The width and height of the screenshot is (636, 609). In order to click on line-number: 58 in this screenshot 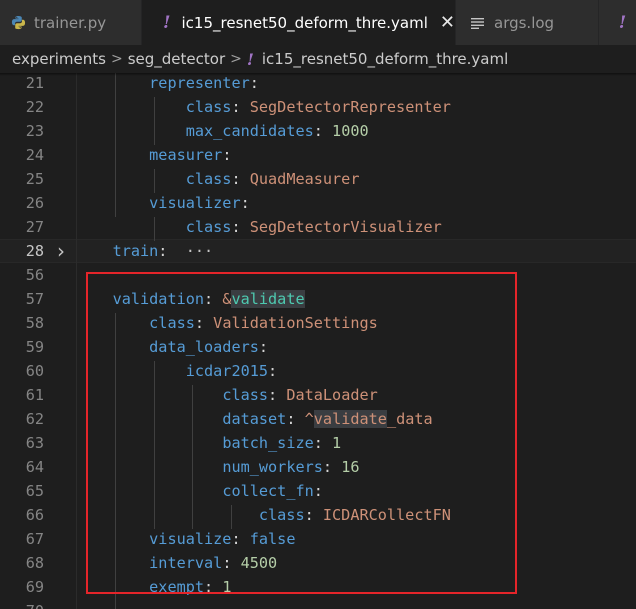, I will do `click(34, 323)`.